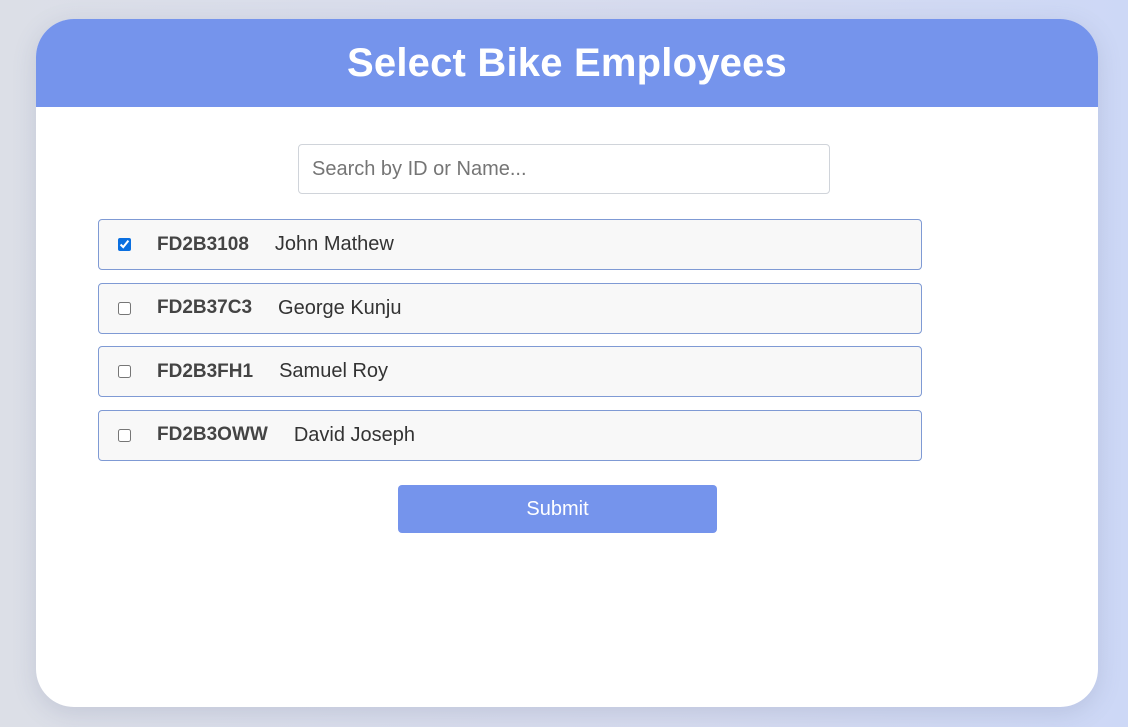  I want to click on employee-row: FD2B3FH1 Samuel Roy, so click(510, 371).